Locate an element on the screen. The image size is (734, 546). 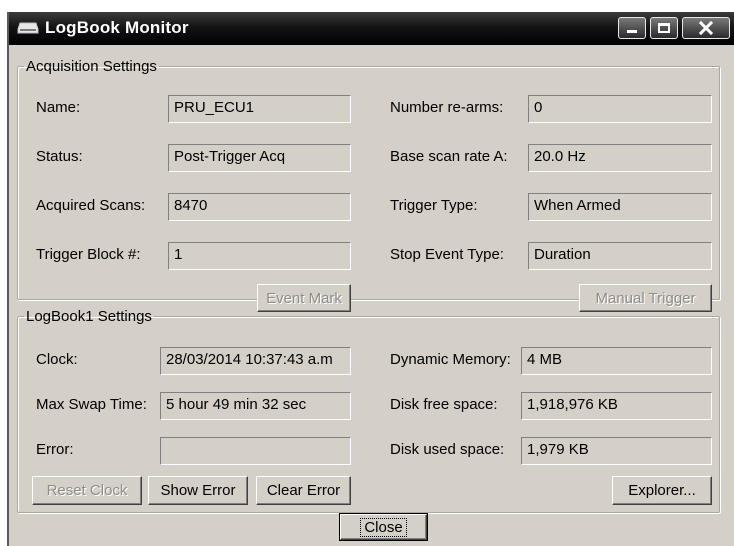
dynamic-memory-field: 4 MB is located at coordinates (616, 361).